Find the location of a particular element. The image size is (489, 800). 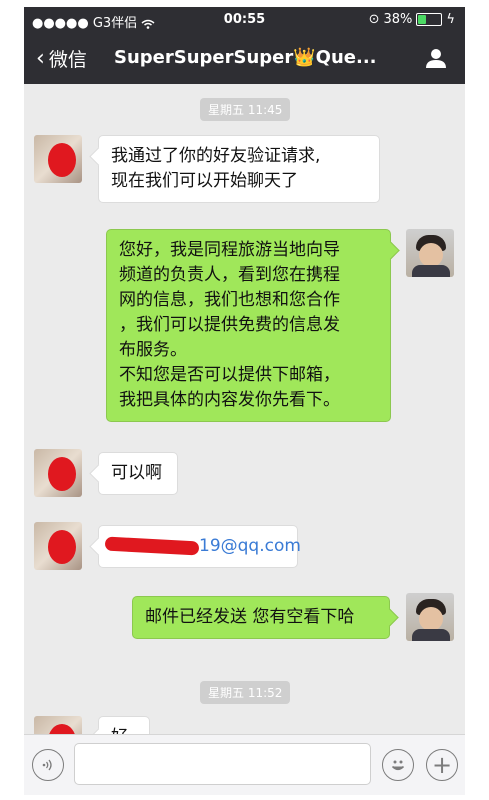

back-button: ‹ 微信 is located at coordinates (61, 58).